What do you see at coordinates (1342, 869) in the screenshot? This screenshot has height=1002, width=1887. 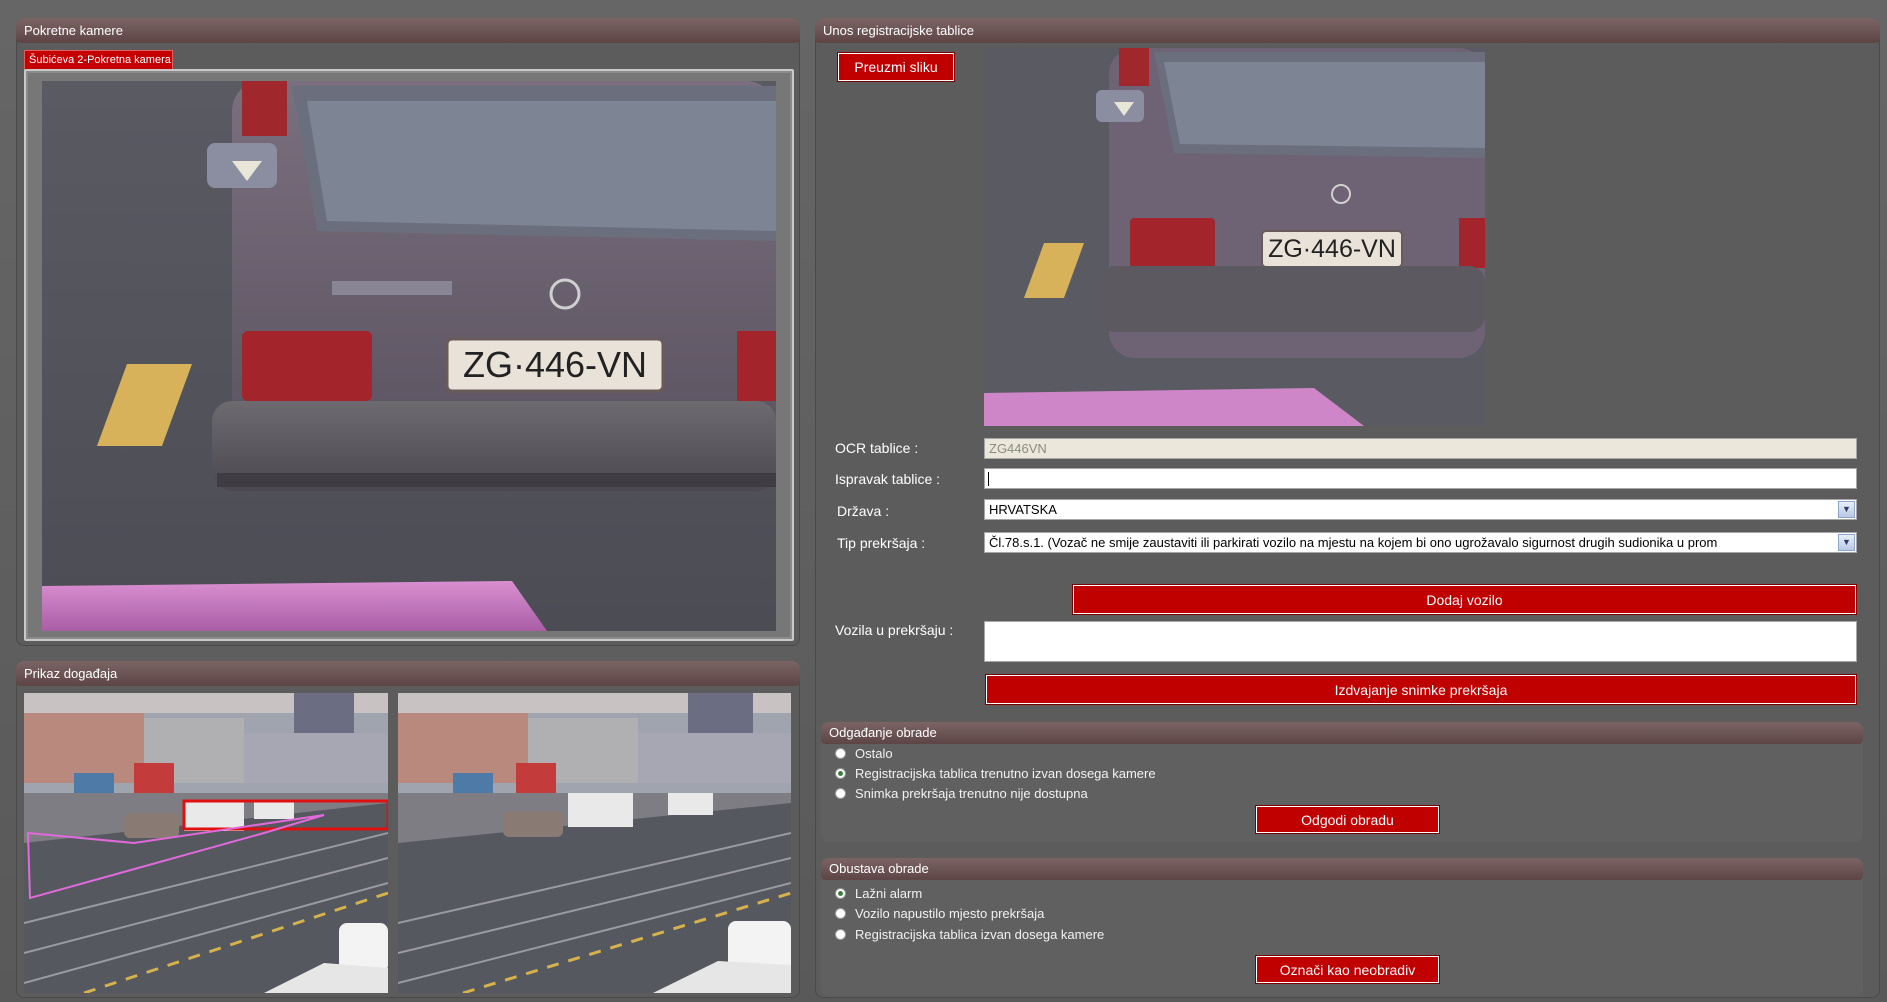 I see `cancel-title: Obustava obrade` at bounding box center [1342, 869].